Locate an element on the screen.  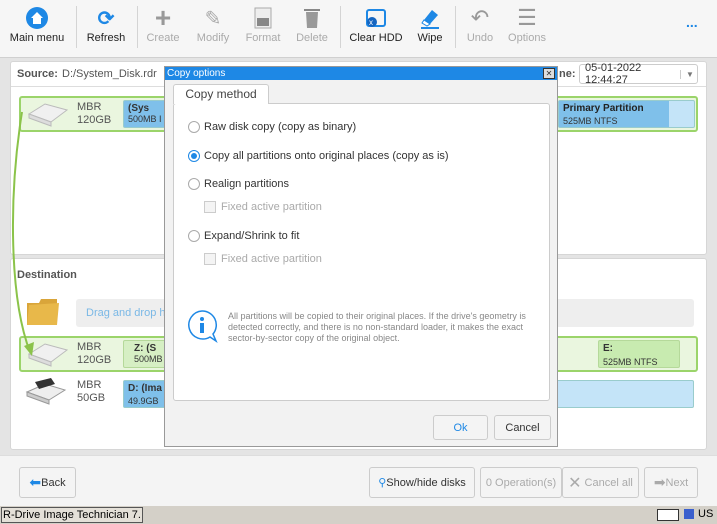
label: Refresh is located at coordinates (106, 38).